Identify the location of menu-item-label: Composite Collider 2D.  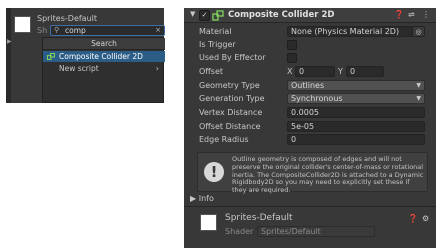
(101, 56).